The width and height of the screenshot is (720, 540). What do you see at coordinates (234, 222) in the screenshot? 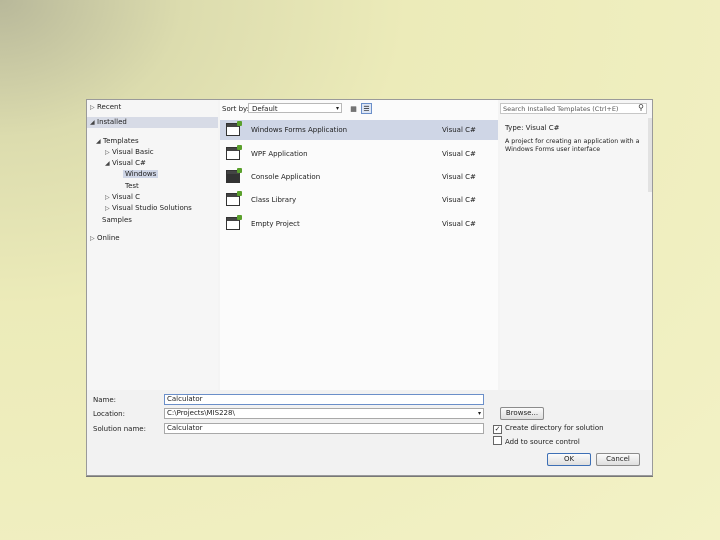
I see `empty-project-icon` at bounding box center [234, 222].